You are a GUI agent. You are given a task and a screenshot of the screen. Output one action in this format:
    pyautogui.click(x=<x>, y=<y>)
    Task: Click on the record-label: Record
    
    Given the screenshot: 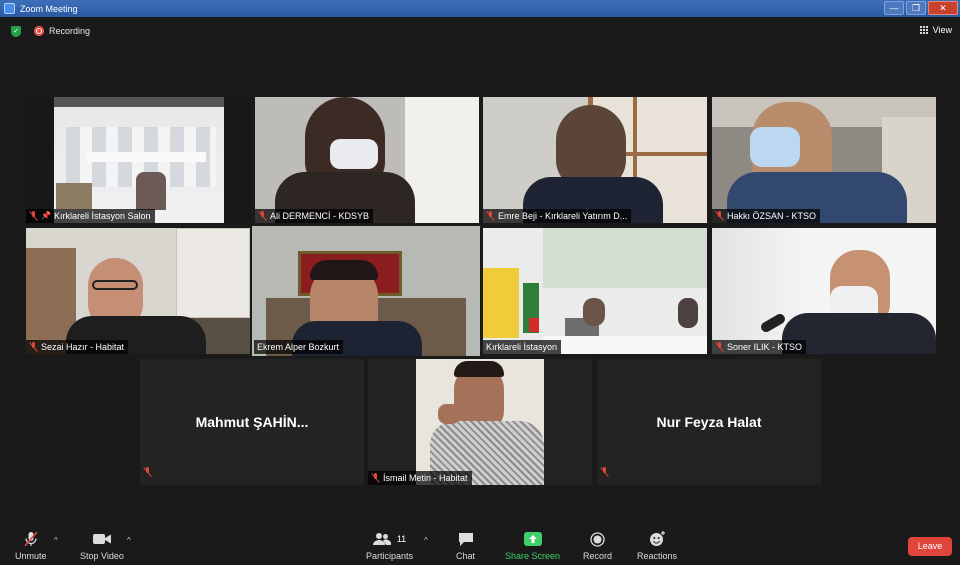 What is the action you would take?
    pyautogui.click(x=598, y=556)
    